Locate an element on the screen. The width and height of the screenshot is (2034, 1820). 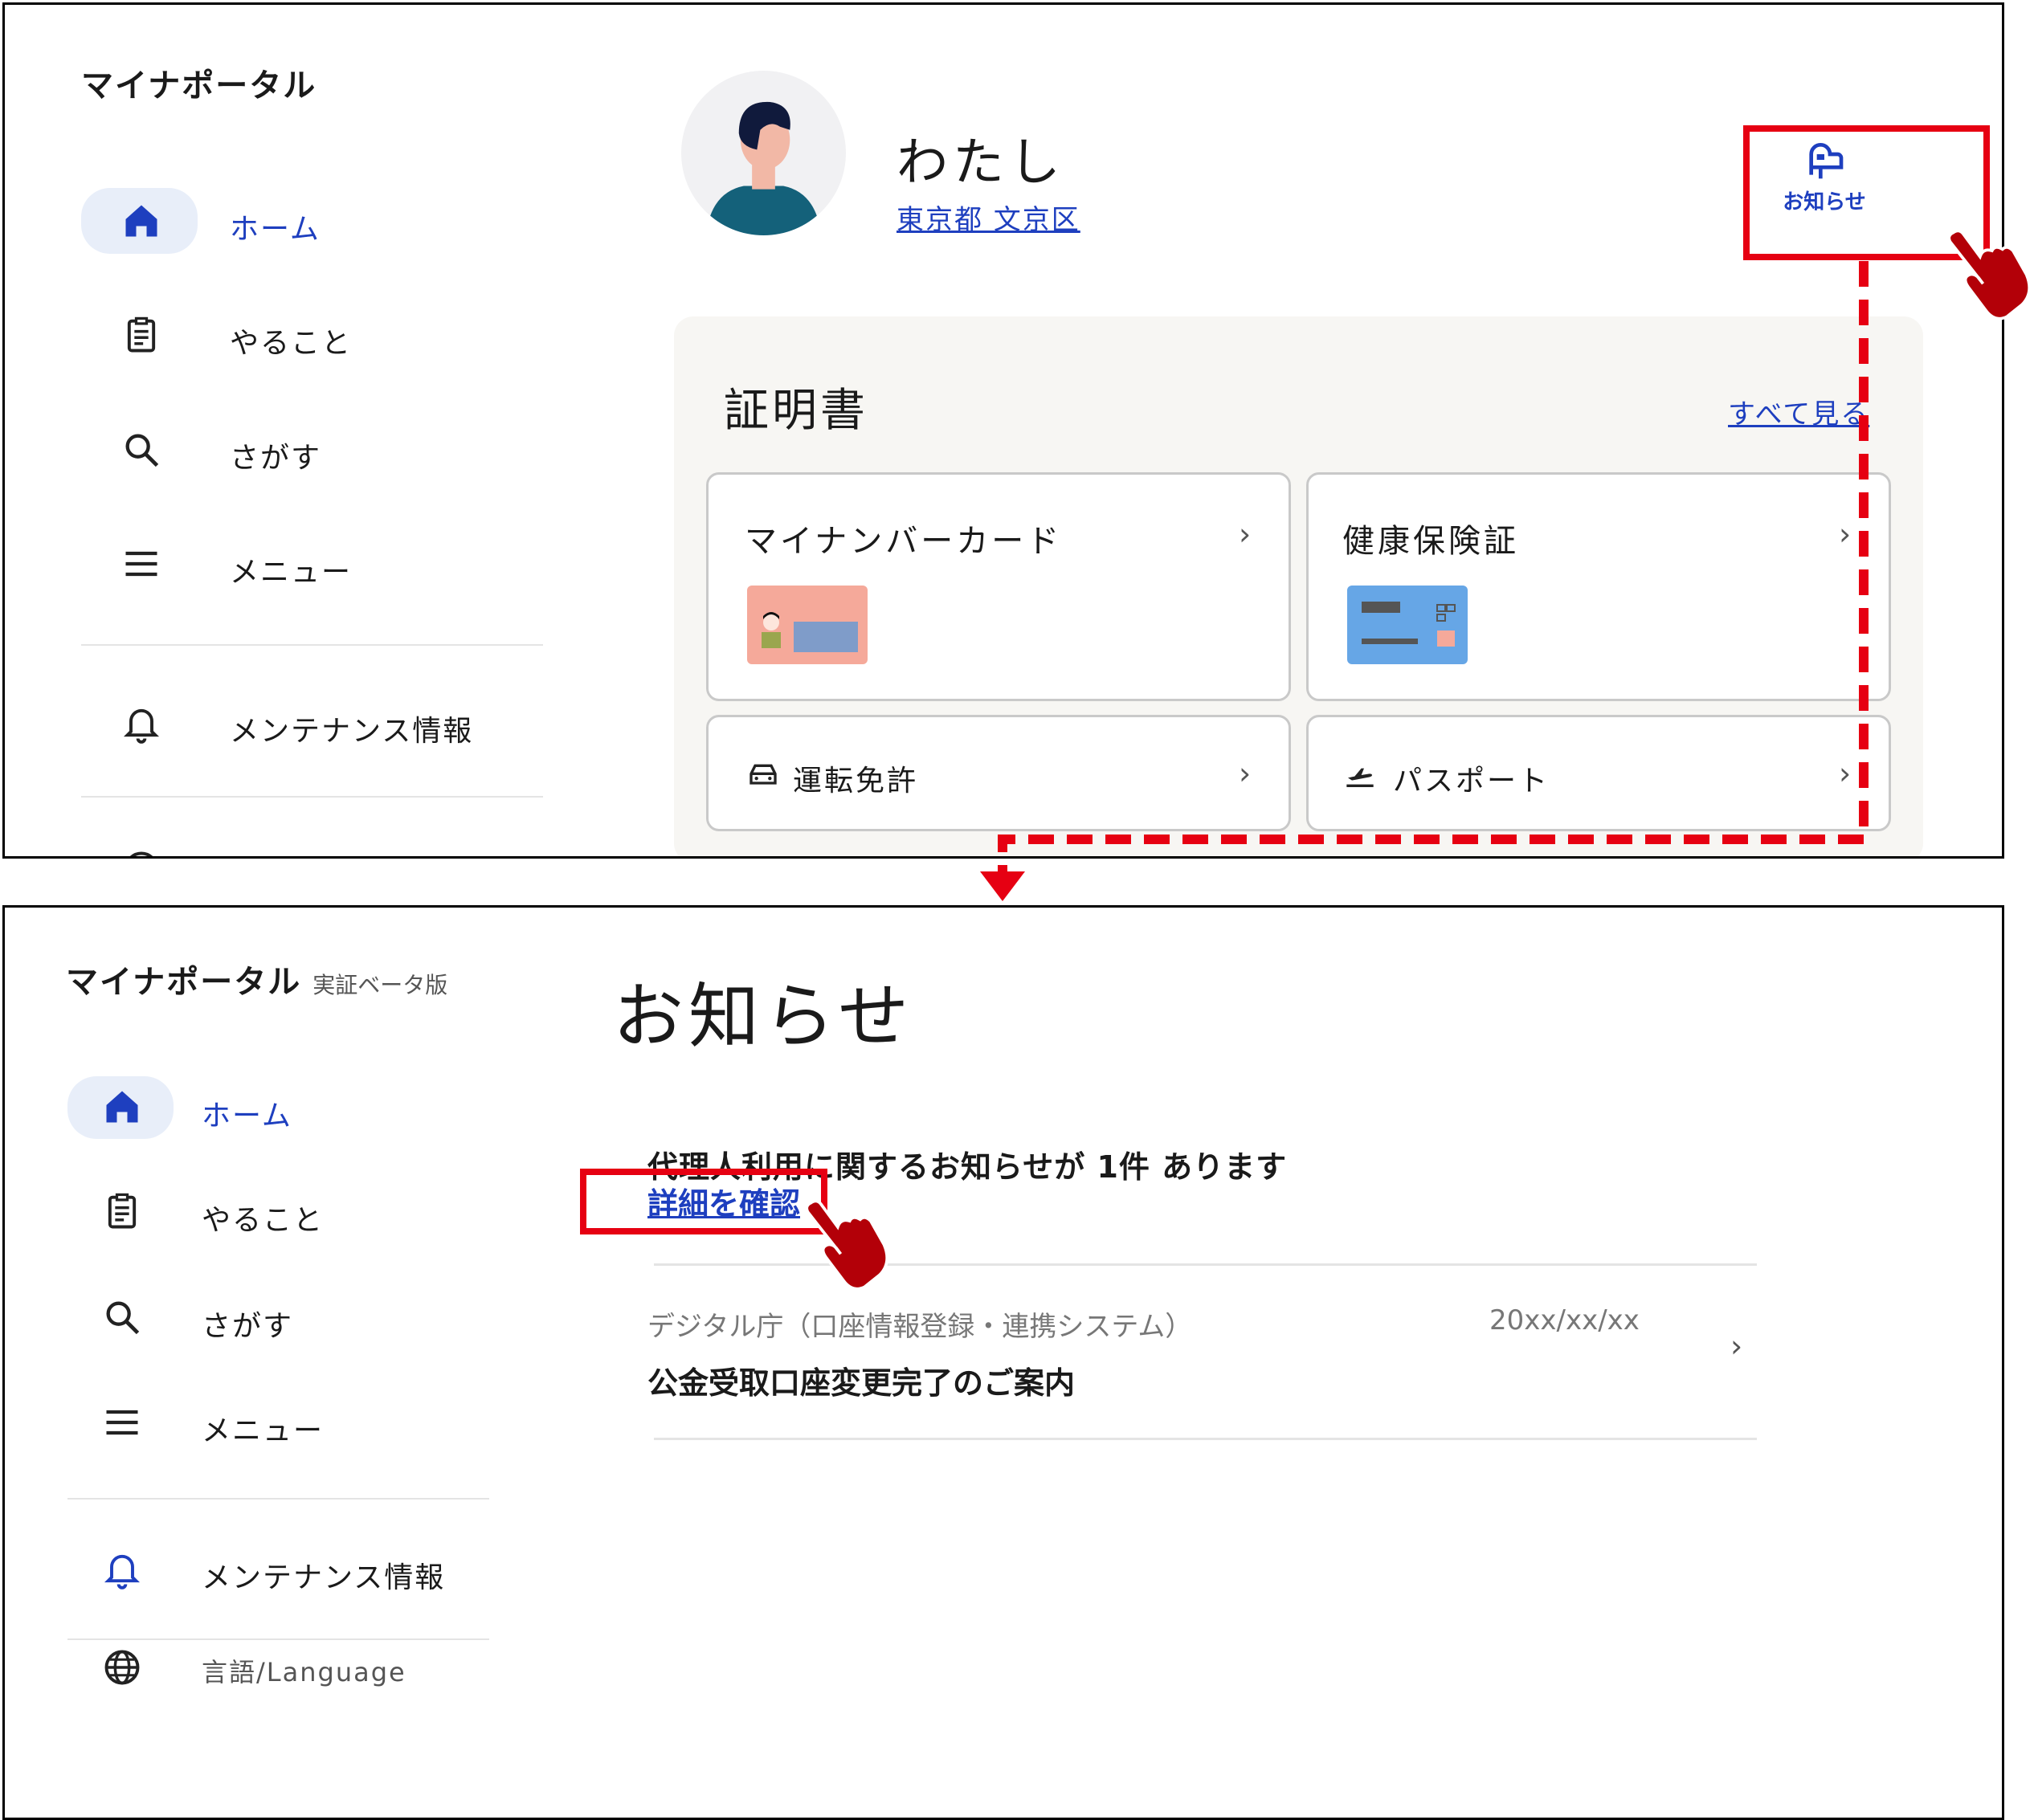
chevron-right-icon: › is located at coordinates (1736, 1346).